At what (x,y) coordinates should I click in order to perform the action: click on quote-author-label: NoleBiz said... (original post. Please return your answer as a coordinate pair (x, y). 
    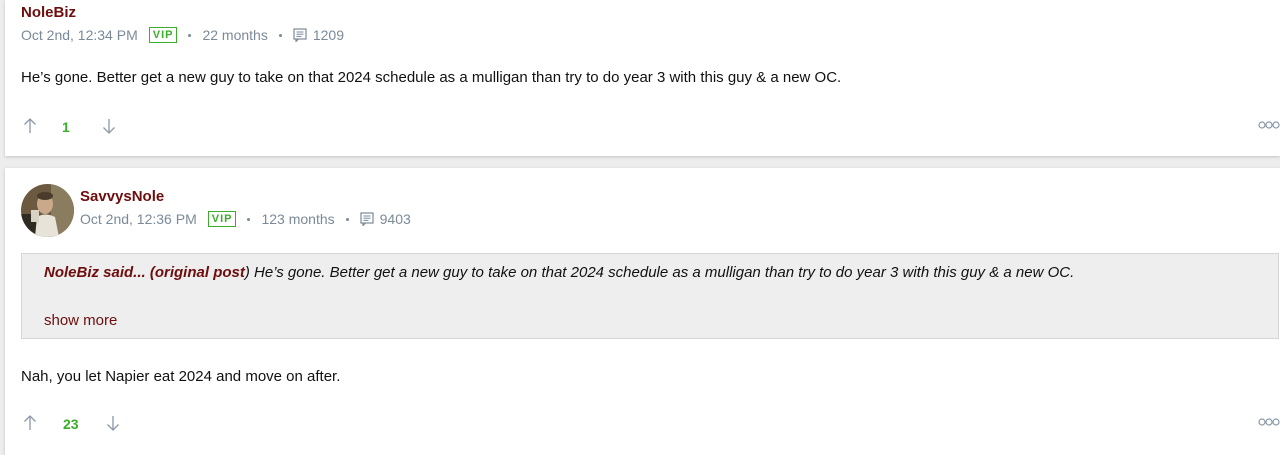
    Looking at the image, I should click on (144, 272).